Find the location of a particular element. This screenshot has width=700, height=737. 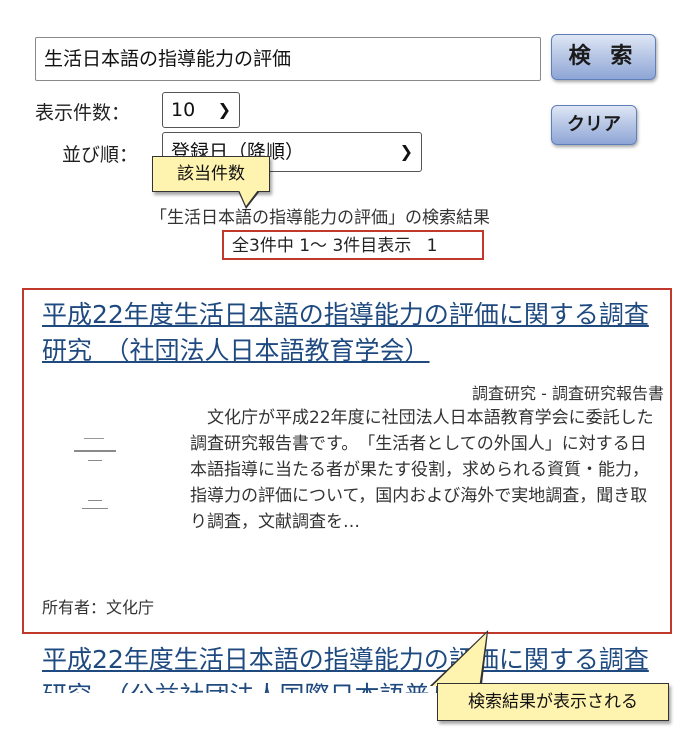

result-owner: 所有者：文化庁 is located at coordinates (98, 607).